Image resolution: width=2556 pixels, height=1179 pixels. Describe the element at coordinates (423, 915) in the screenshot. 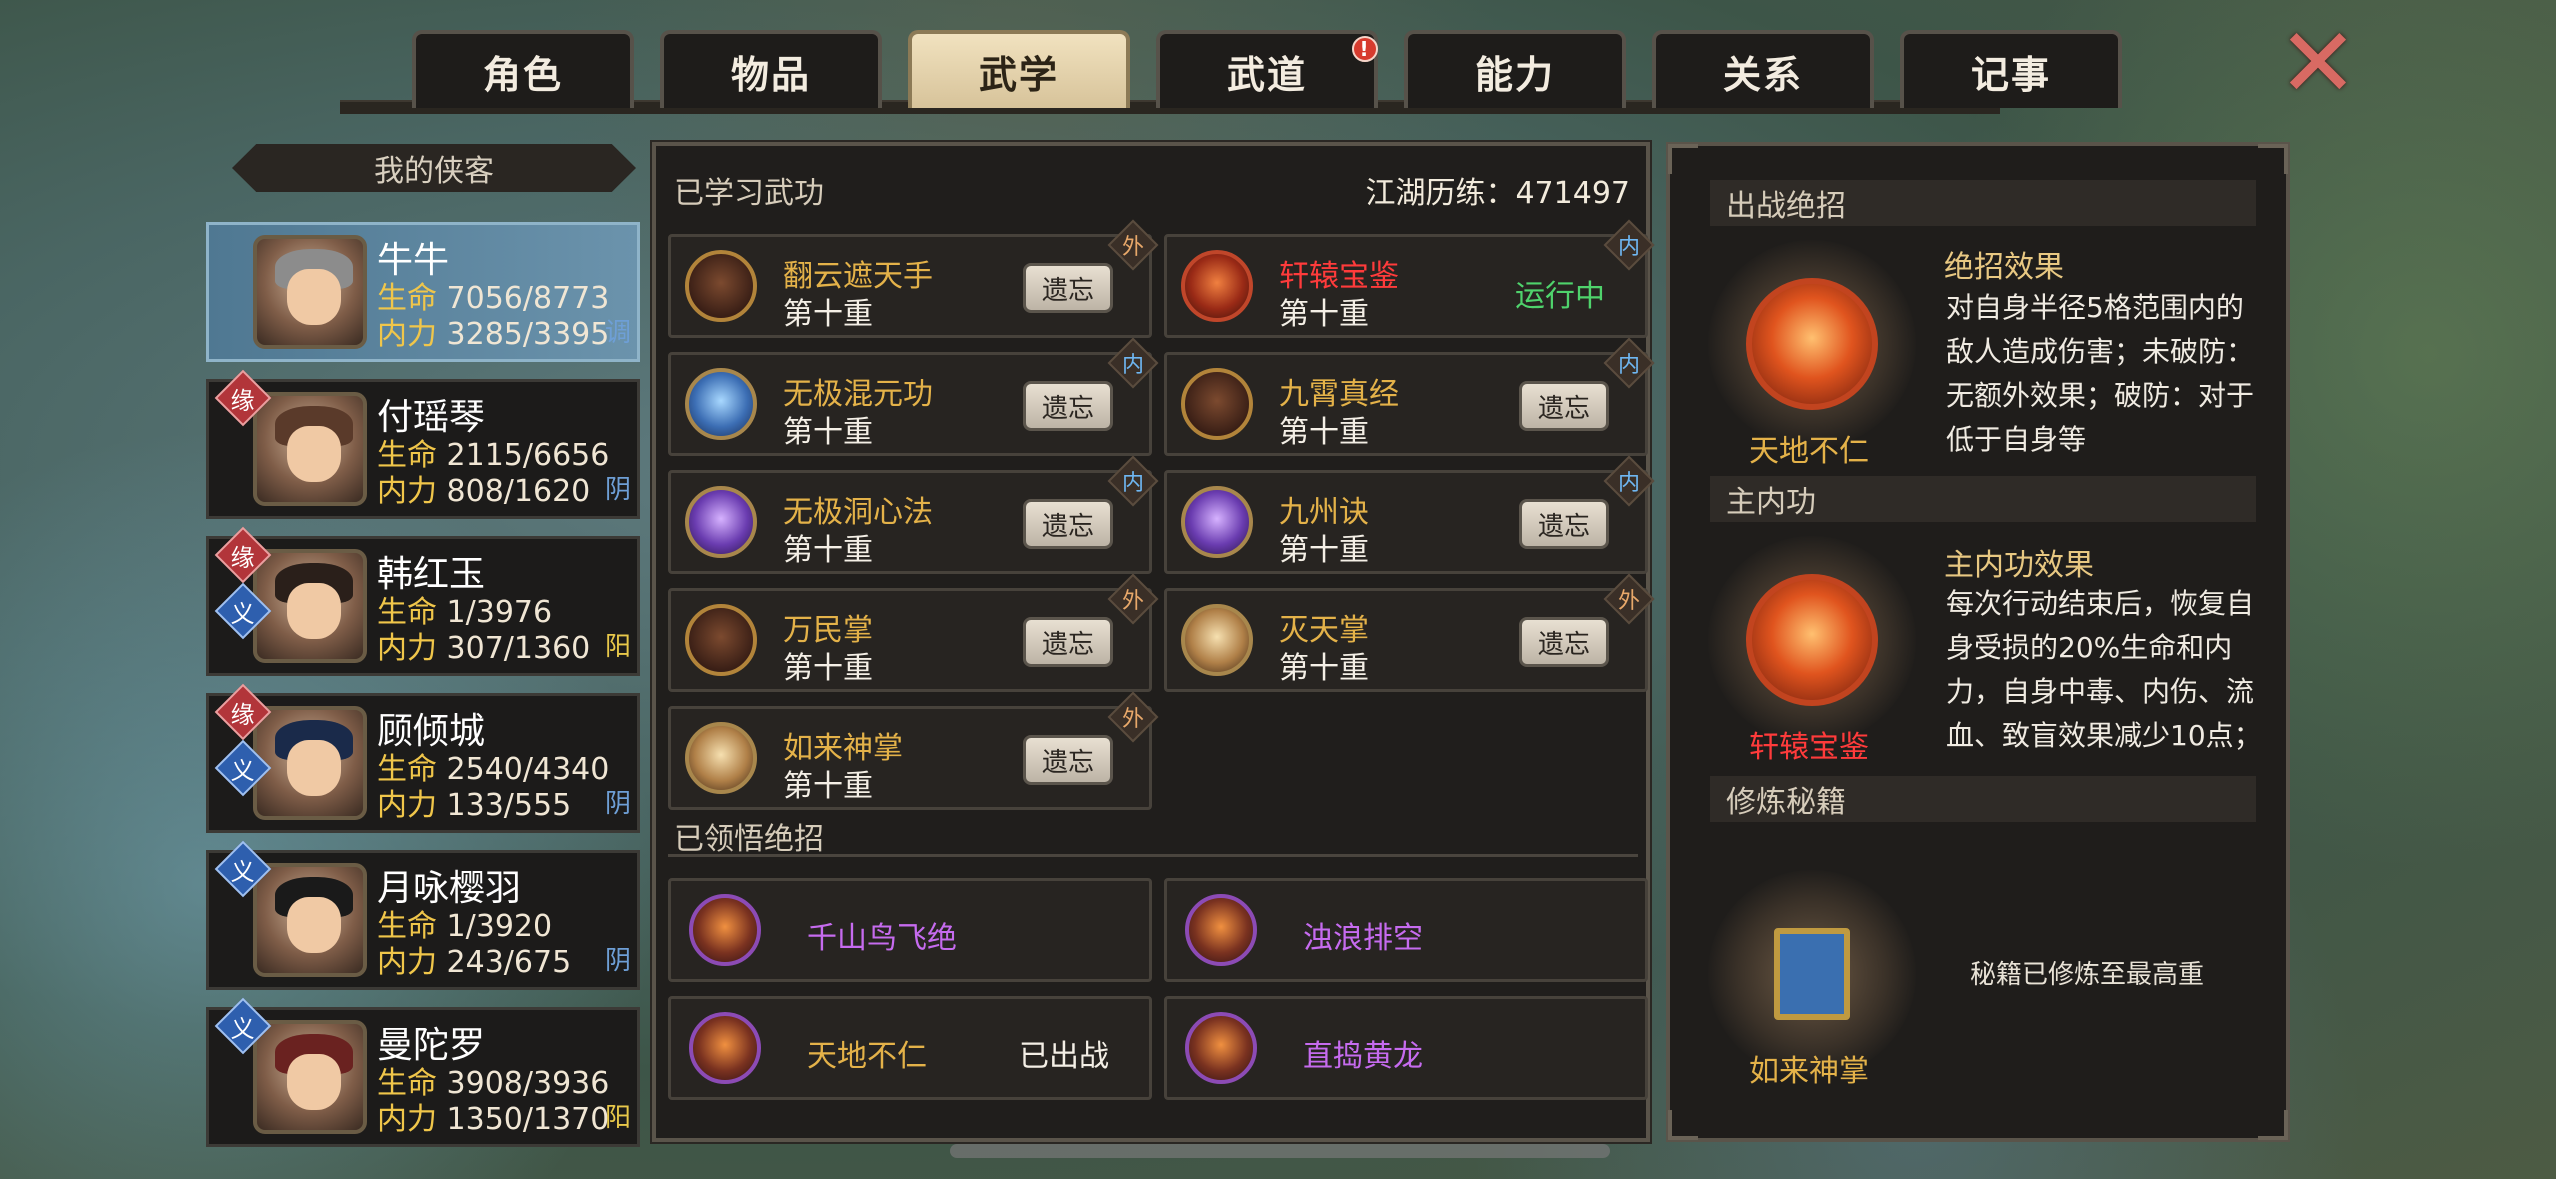

I see `character-card: 月咏樱羽 生命 1/3920 内力 243/675 阴义` at that location.